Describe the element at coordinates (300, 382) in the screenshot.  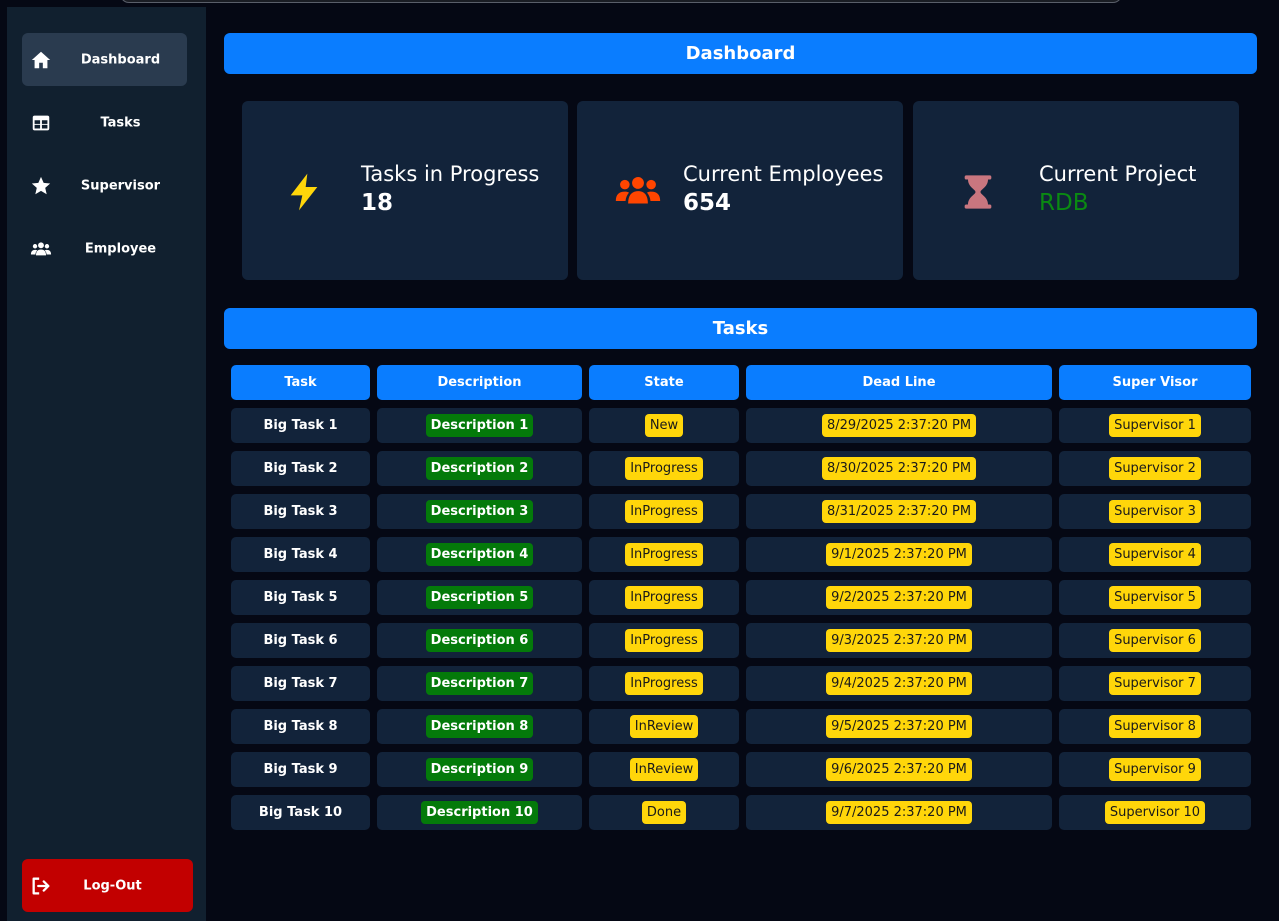
I see `column-header-task: Task` at that location.